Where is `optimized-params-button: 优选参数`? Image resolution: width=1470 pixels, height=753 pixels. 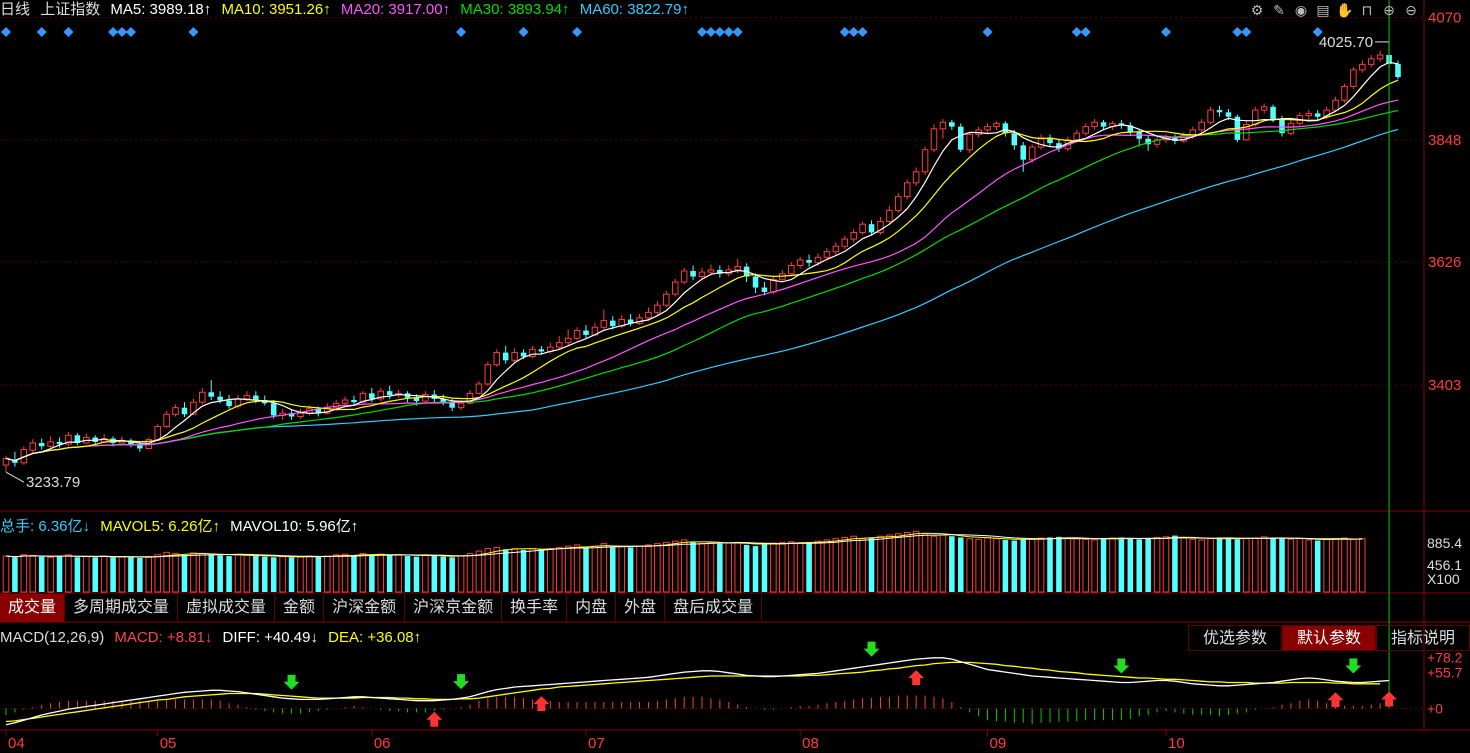 optimized-params-button: 优选参数 is located at coordinates (1234, 638).